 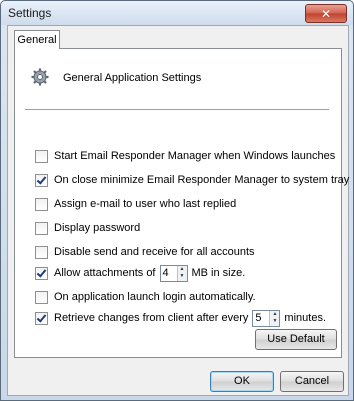 I want to click on window-title: Settings, so click(x=30, y=13).